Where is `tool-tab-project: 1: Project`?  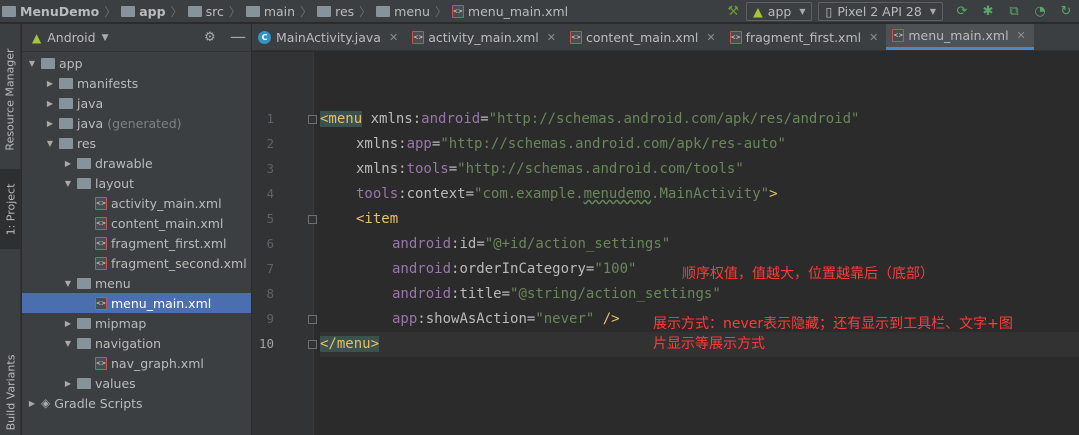
tool-tab-project: 1: Project is located at coordinates (10, 209).